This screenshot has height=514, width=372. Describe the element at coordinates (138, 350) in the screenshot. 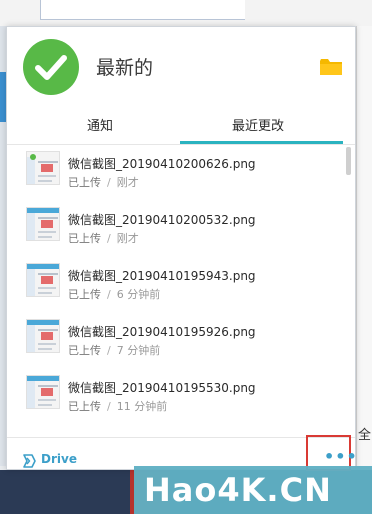

I see `upload-time: 7 分钟前` at that location.